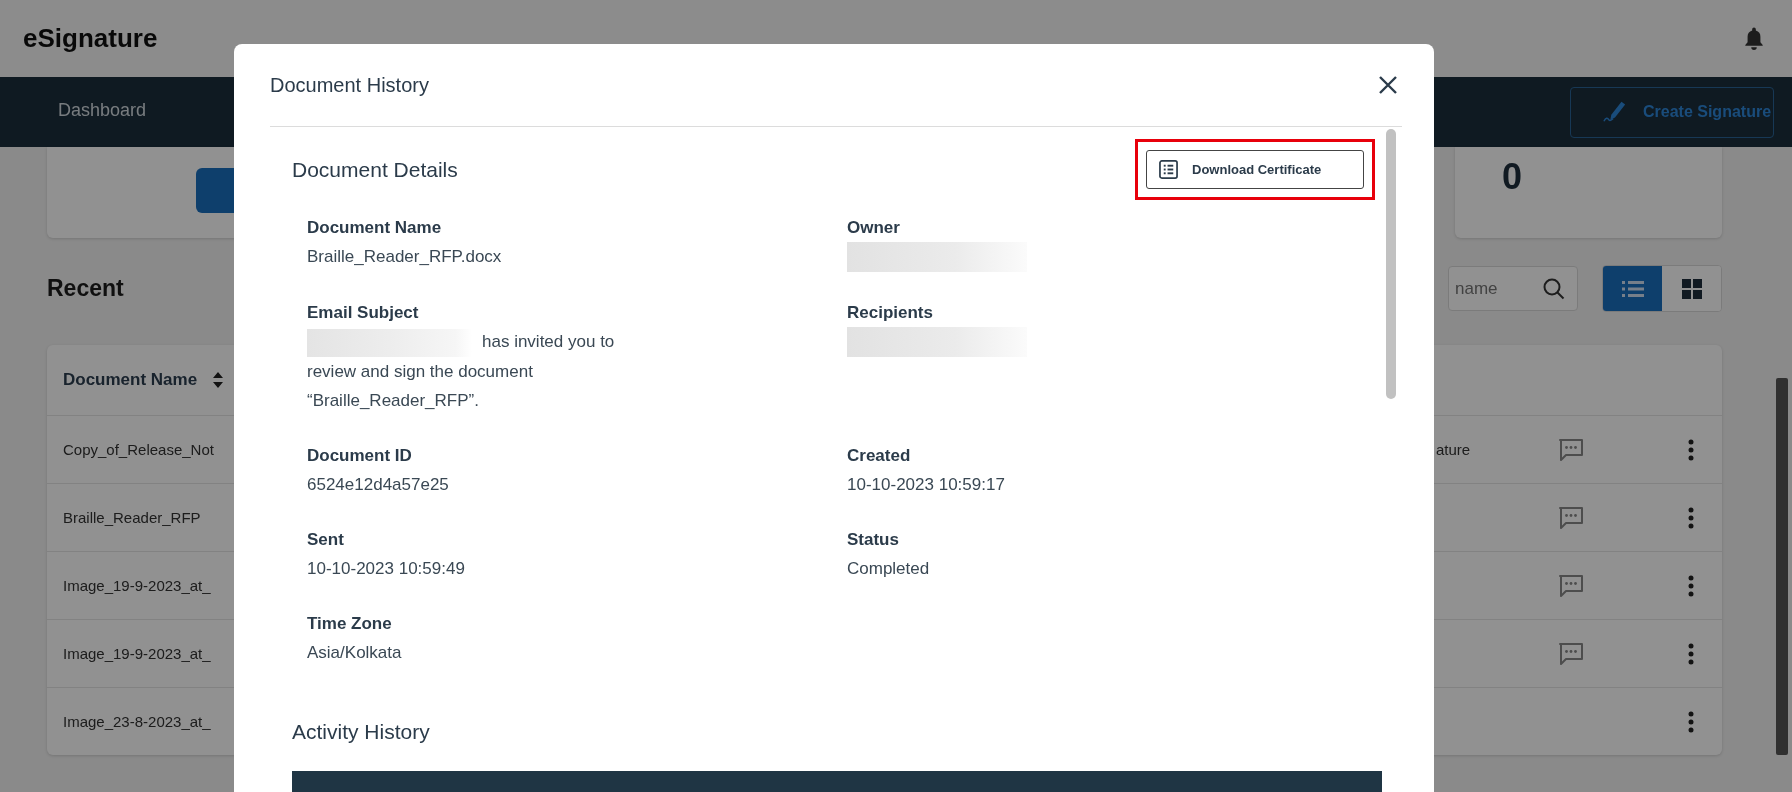 Image resolution: width=1792 pixels, height=792 pixels. I want to click on section-heading: Activity History, so click(361, 731).